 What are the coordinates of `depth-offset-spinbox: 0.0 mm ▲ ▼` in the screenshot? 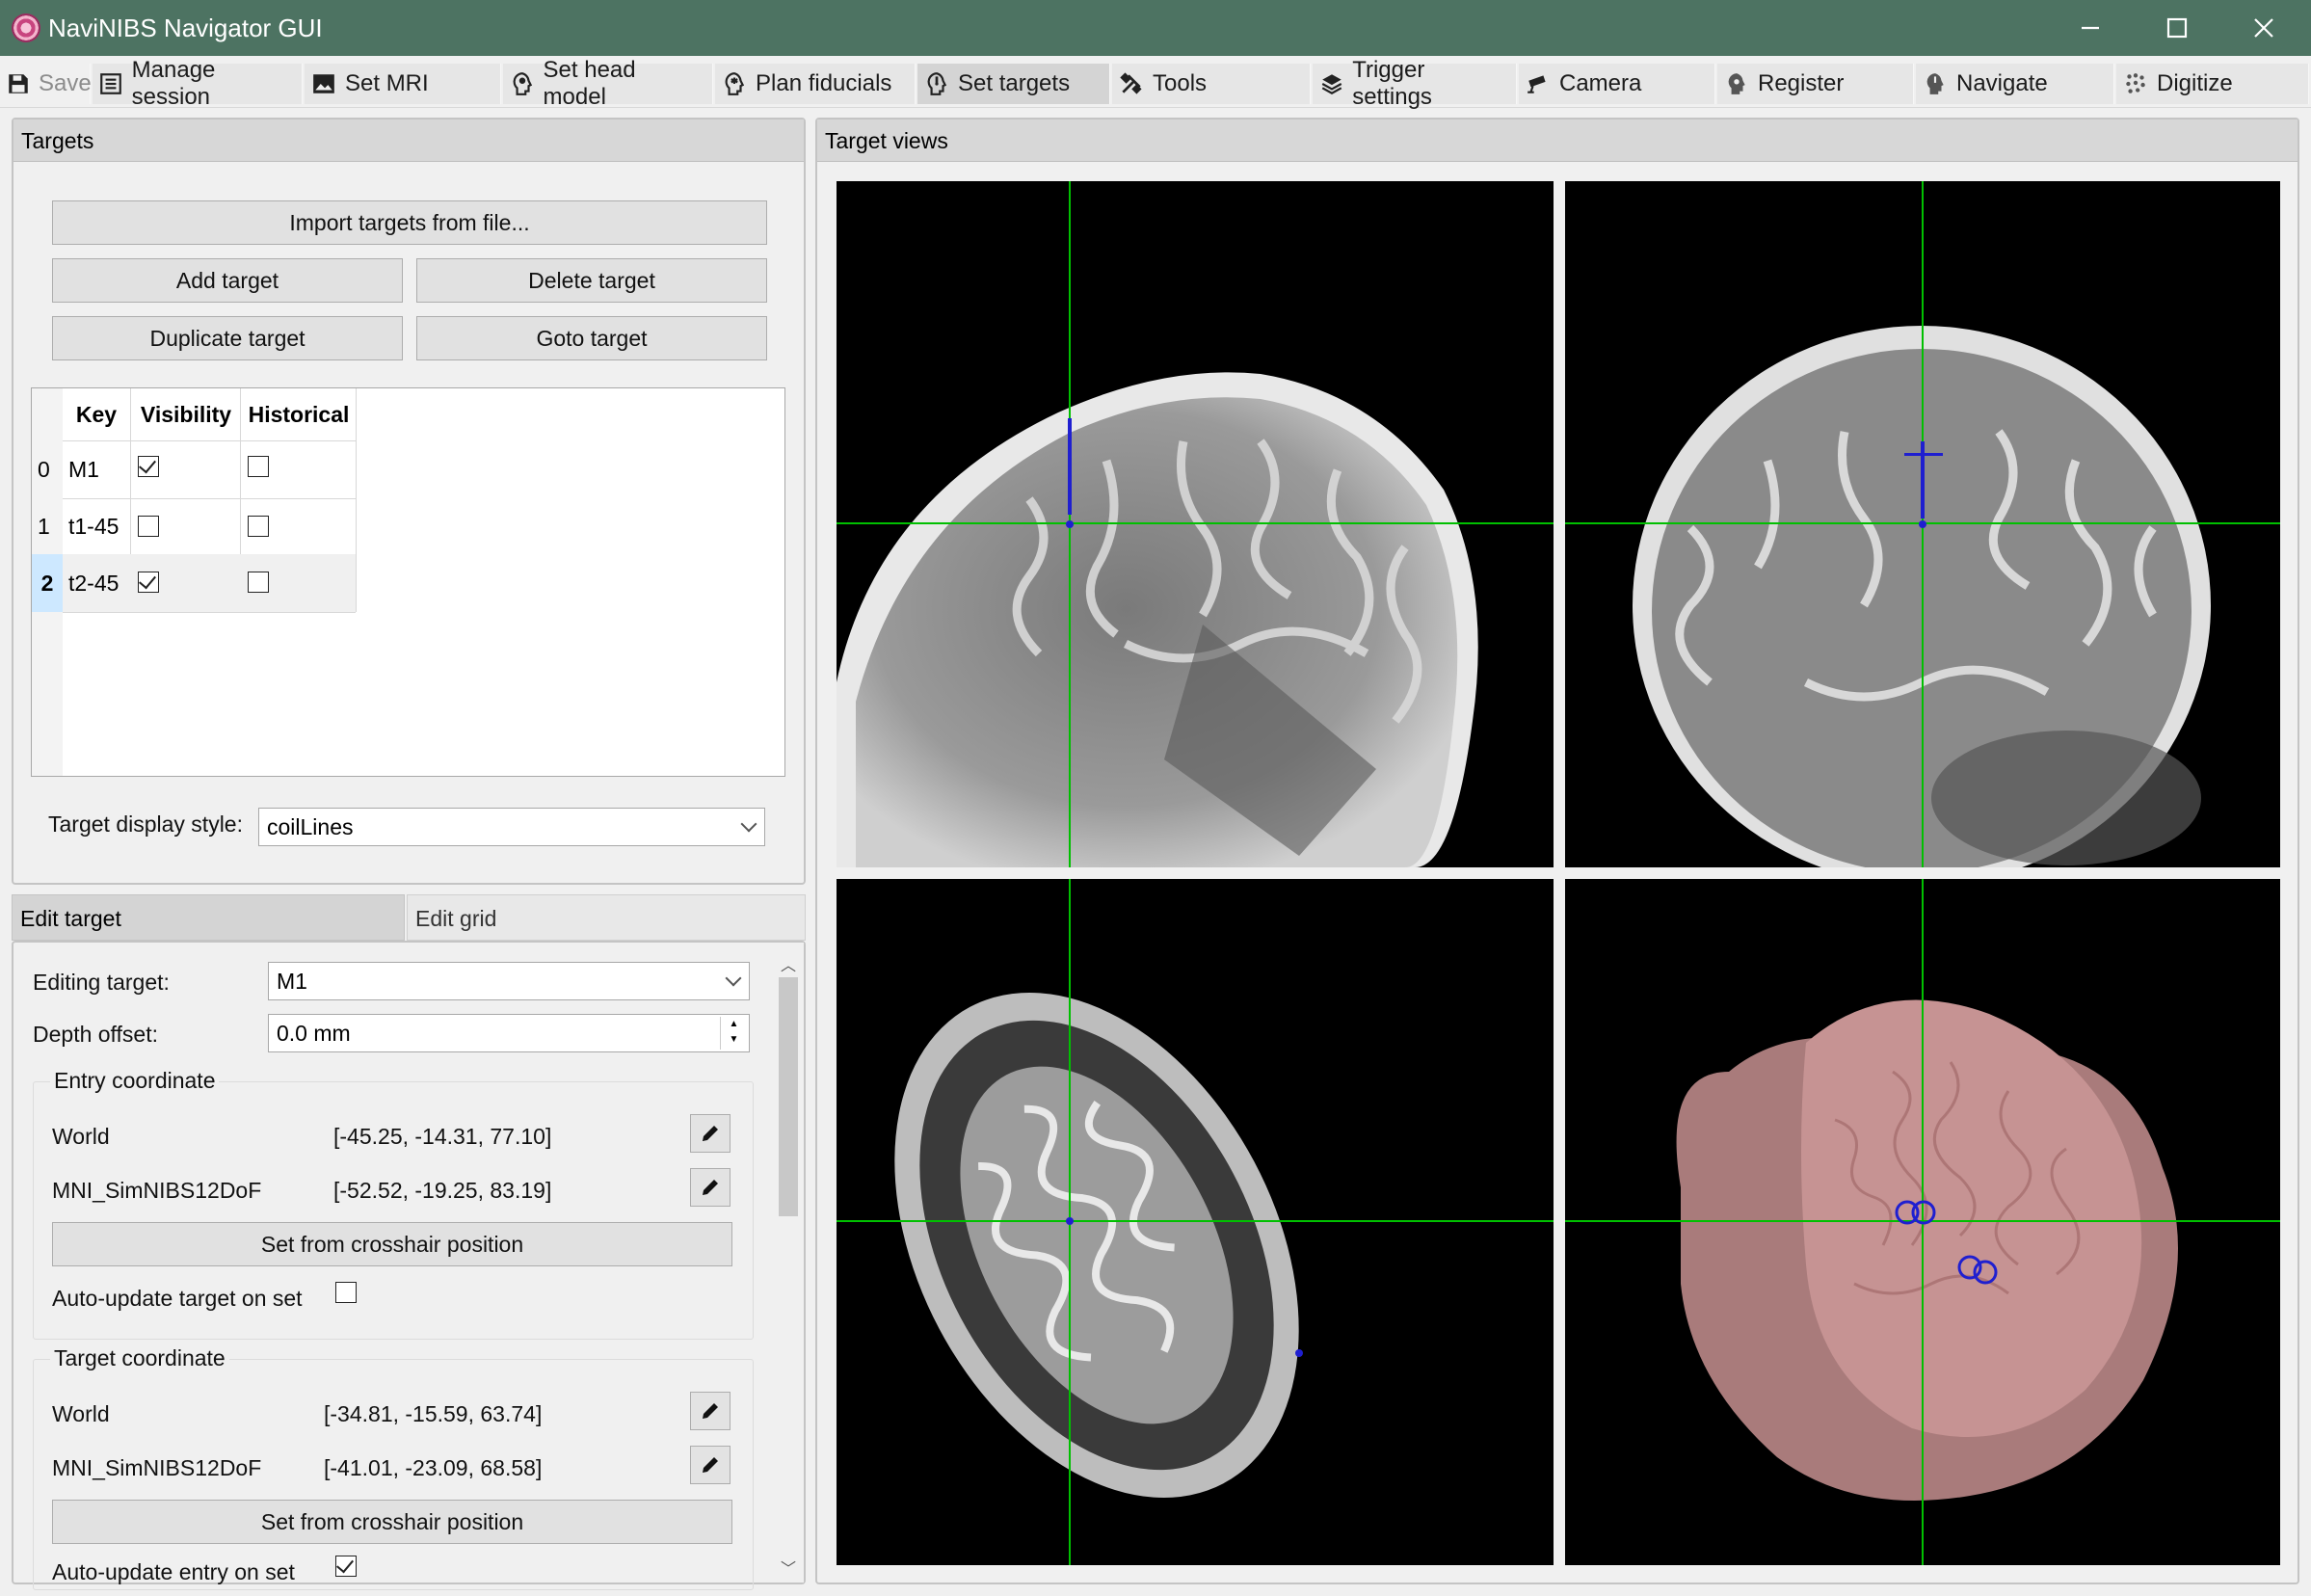 It's located at (509, 1033).